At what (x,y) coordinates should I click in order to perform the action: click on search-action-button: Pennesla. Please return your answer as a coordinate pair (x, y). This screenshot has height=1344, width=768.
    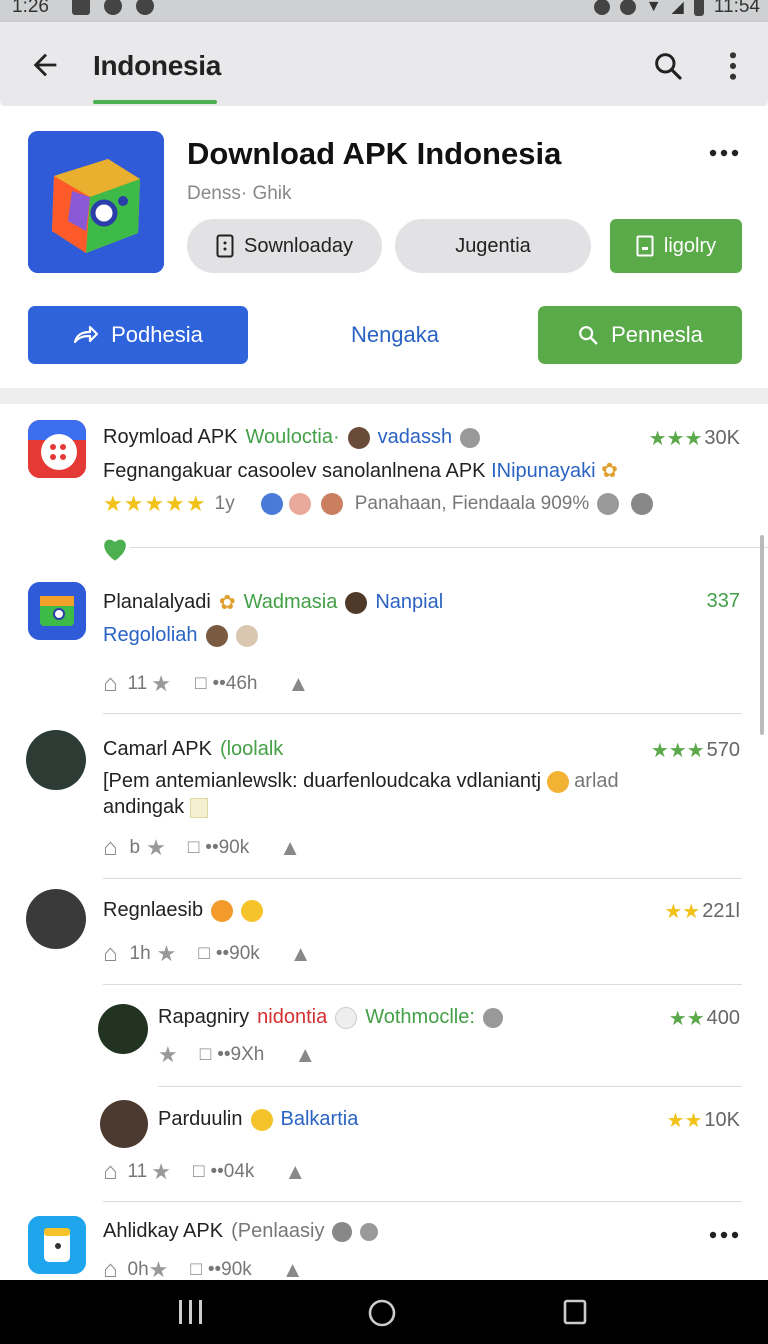
    Looking at the image, I should click on (640, 335).